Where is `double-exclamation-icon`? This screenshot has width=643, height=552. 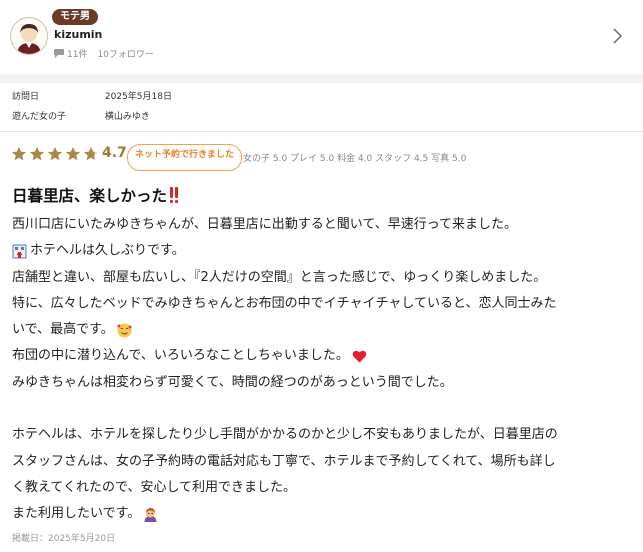 double-exclamation-icon is located at coordinates (174, 195).